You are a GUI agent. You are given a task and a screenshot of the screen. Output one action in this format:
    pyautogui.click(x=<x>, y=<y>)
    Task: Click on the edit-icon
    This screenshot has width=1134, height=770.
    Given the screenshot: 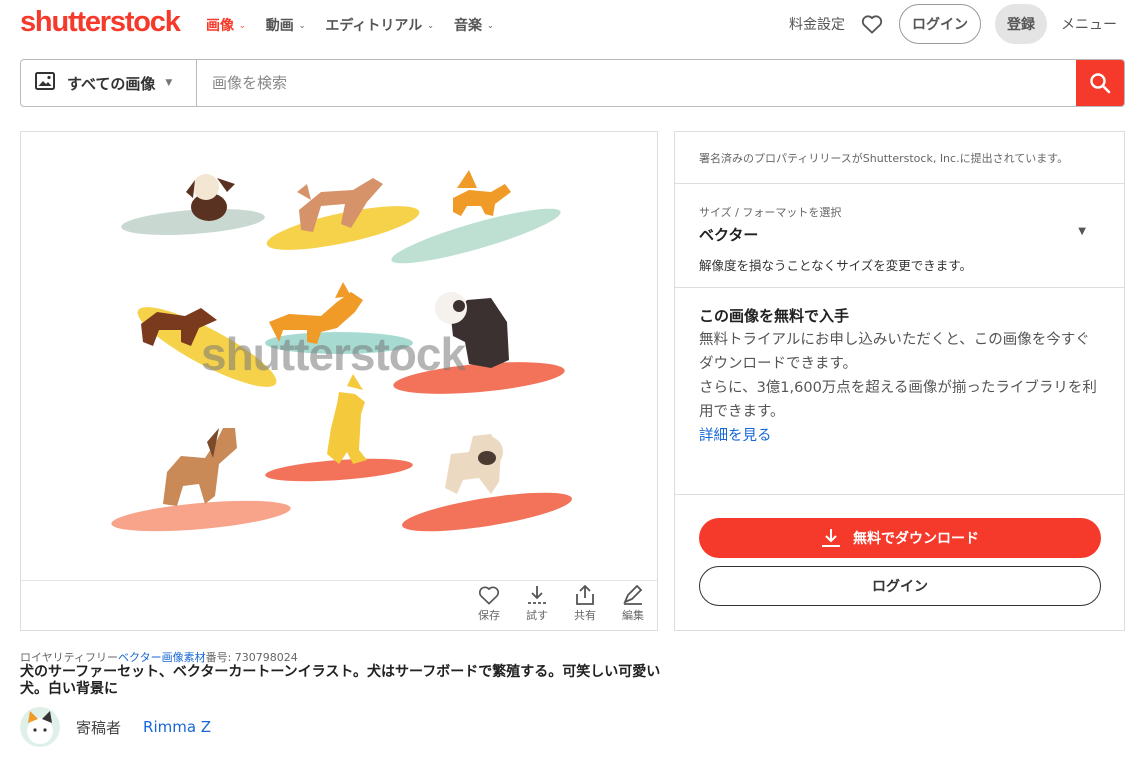 What is the action you would take?
    pyautogui.click(x=633, y=595)
    